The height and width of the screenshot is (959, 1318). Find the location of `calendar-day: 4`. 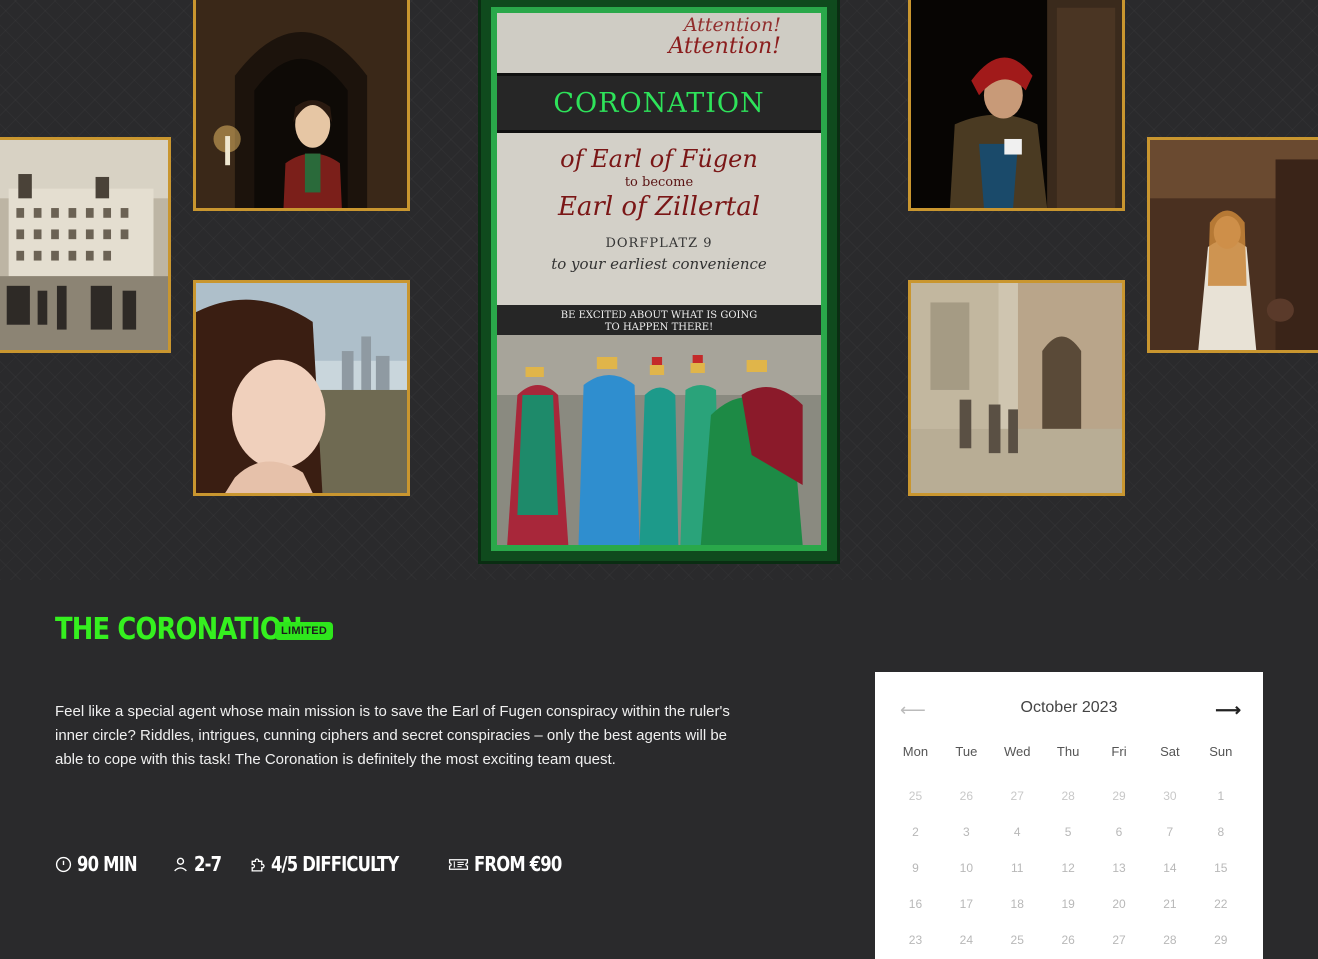

calendar-day: 4 is located at coordinates (1017, 832).